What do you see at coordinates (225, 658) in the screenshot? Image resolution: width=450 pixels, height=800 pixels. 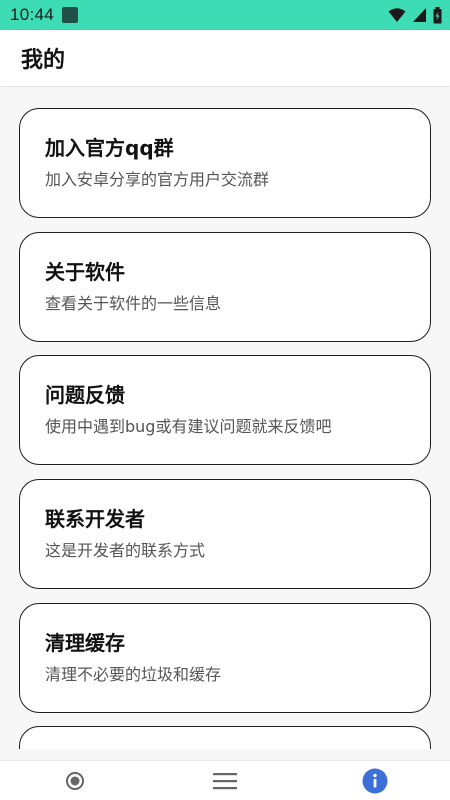 I see `card-clear-cache: 清理缓存 清理不必要的垃圾和缓存` at bounding box center [225, 658].